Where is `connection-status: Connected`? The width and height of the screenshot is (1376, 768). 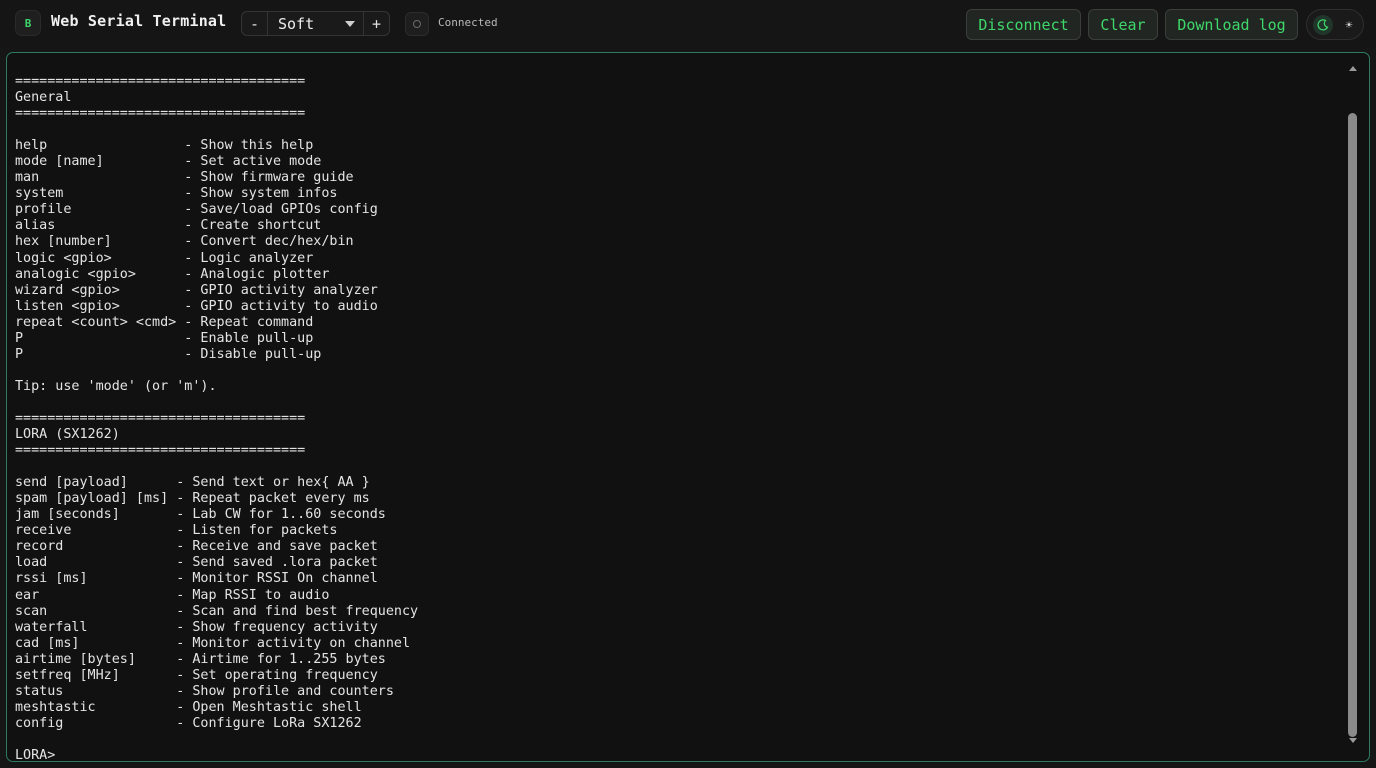
connection-status: Connected is located at coordinates (468, 22).